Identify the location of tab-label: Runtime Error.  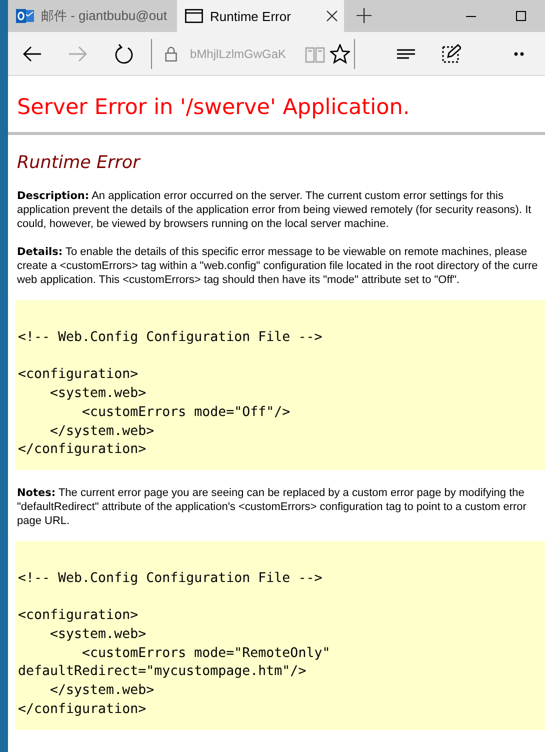
(251, 16).